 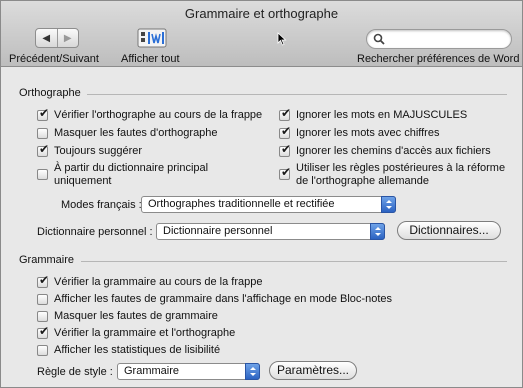 I want to click on style-rule-label: Règle de style :, so click(x=75, y=372).